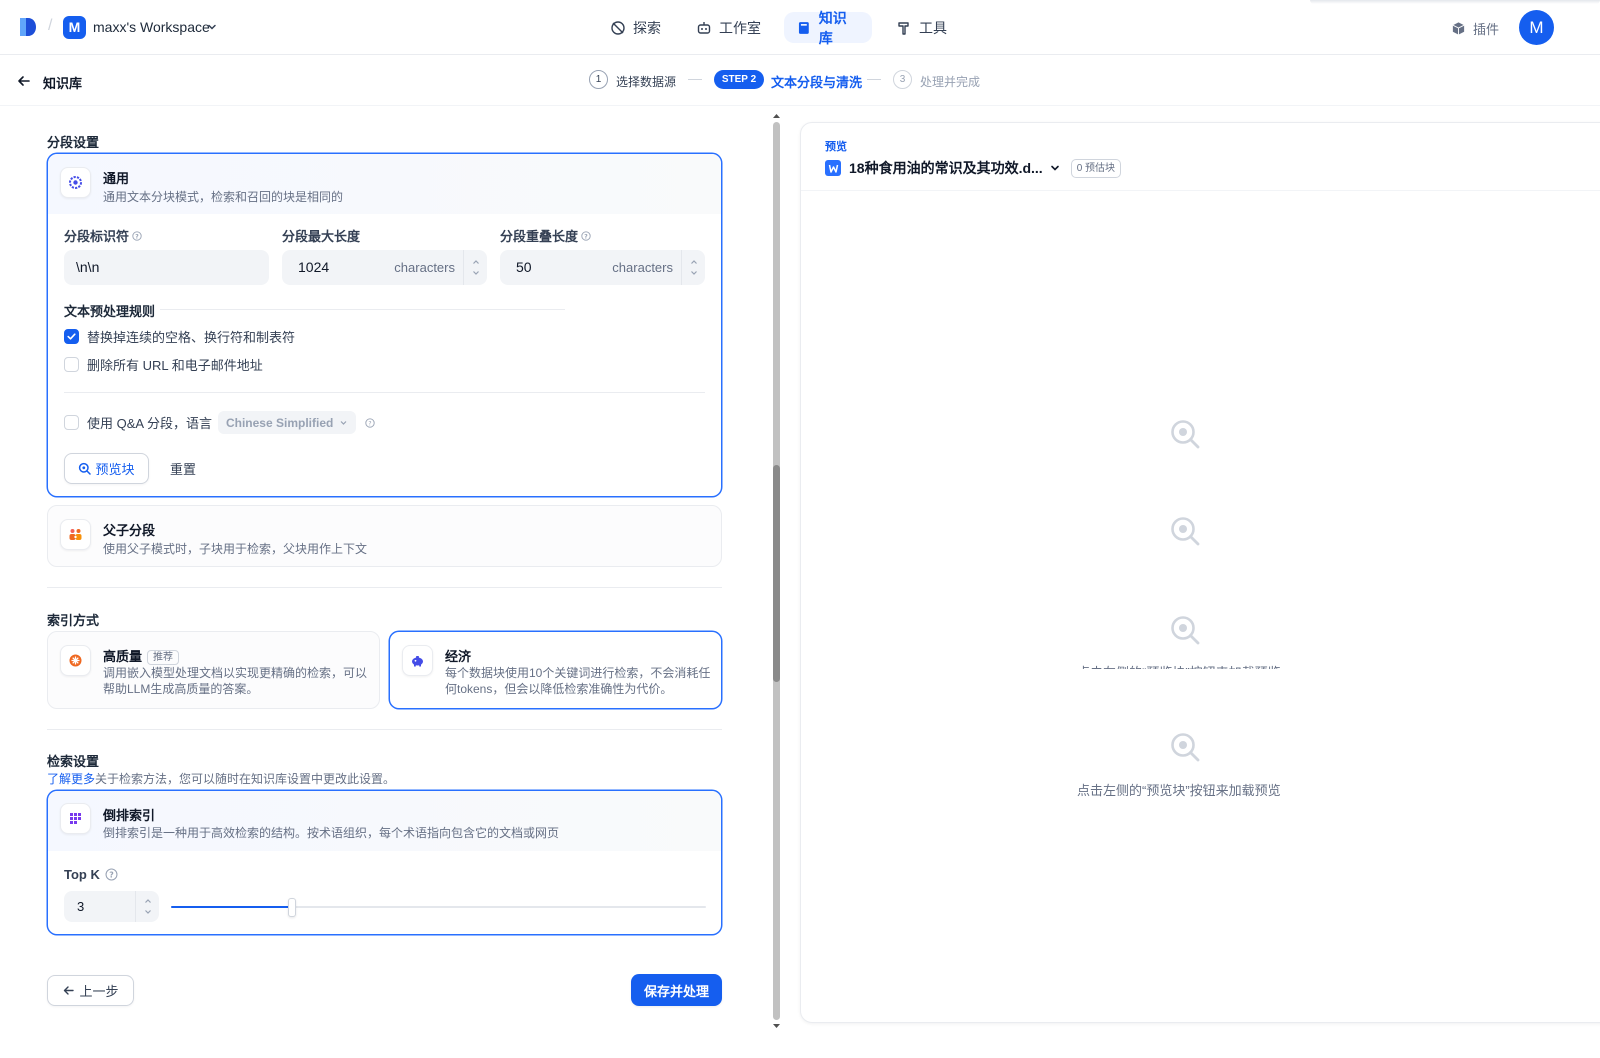 This screenshot has height=1058, width=1600. I want to click on general-mode-title: 通用, so click(116, 178).